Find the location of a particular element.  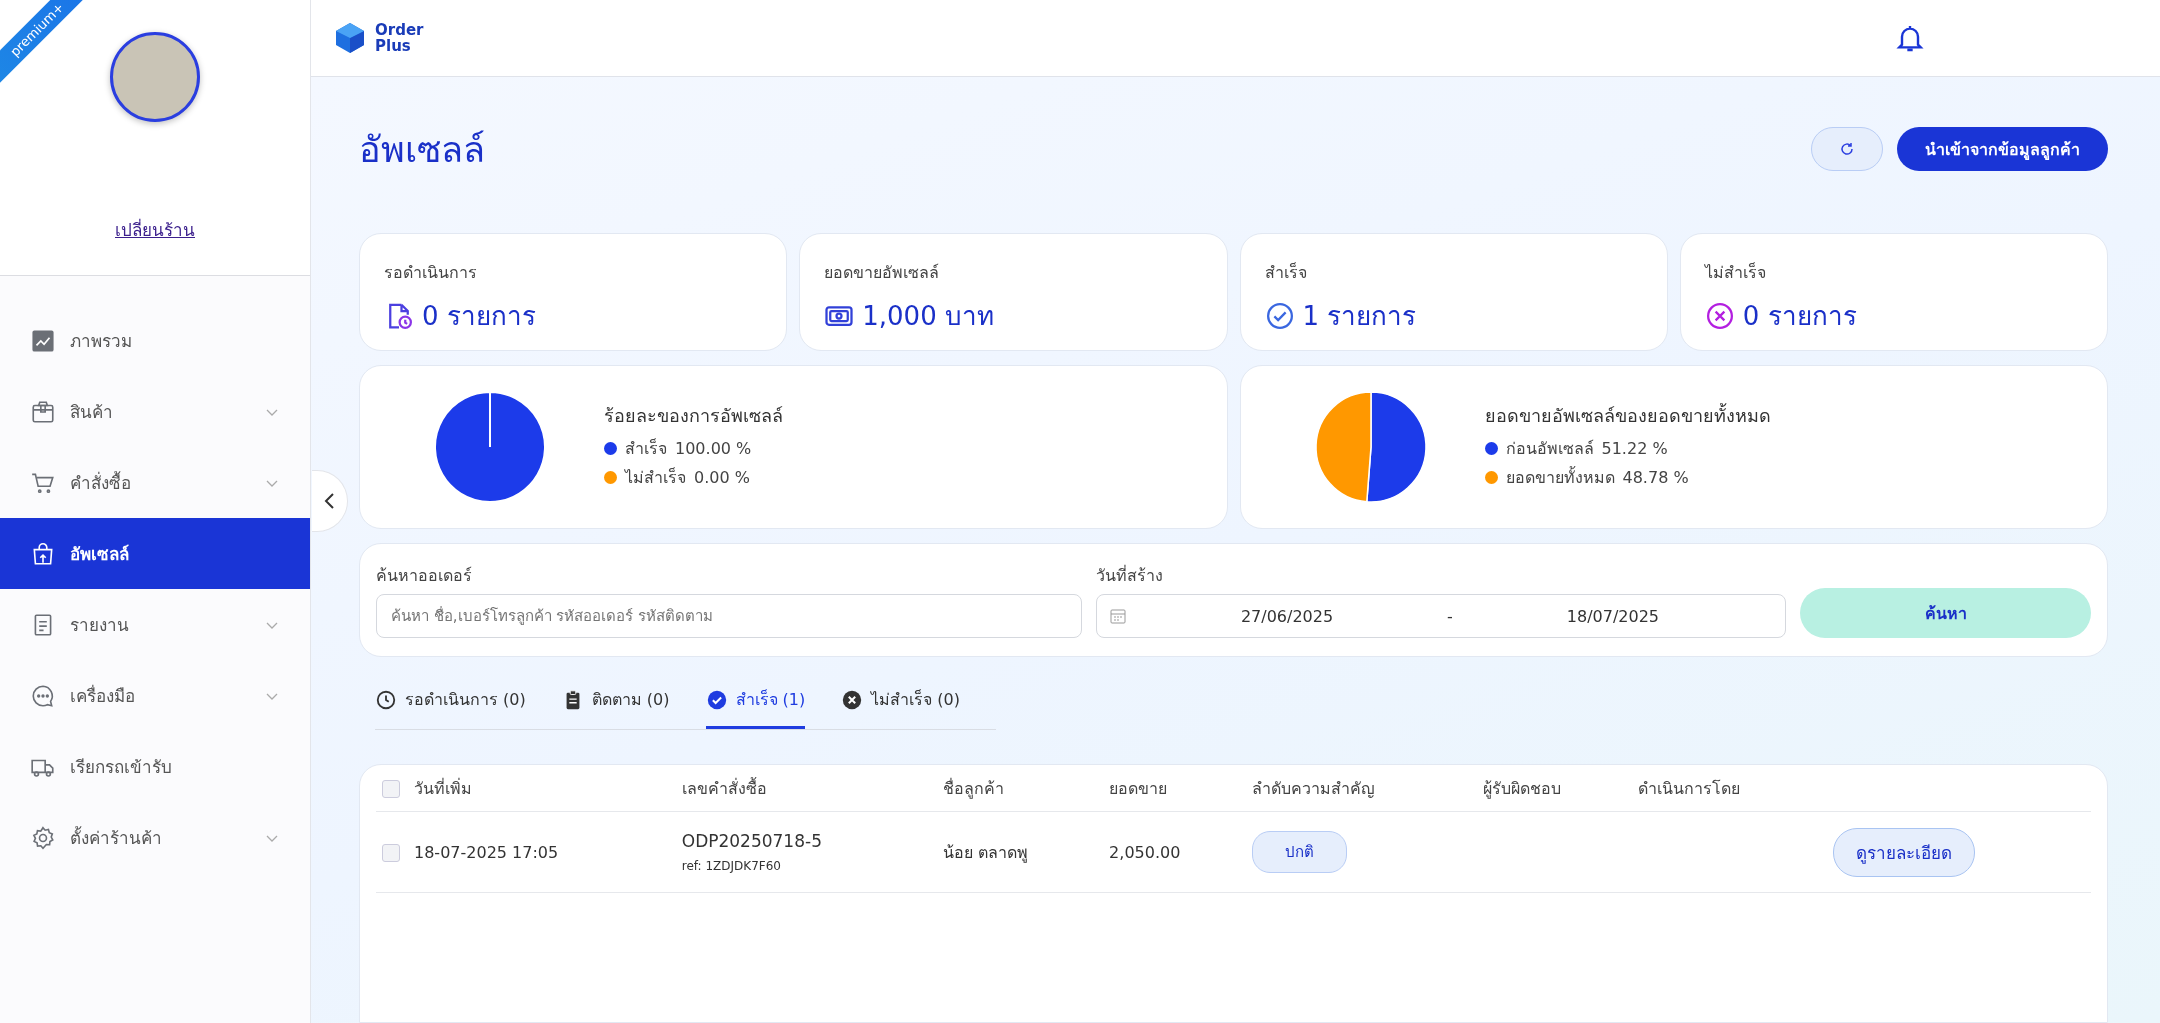

order-number: ODP20250718-5 is located at coordinates (752, 841).